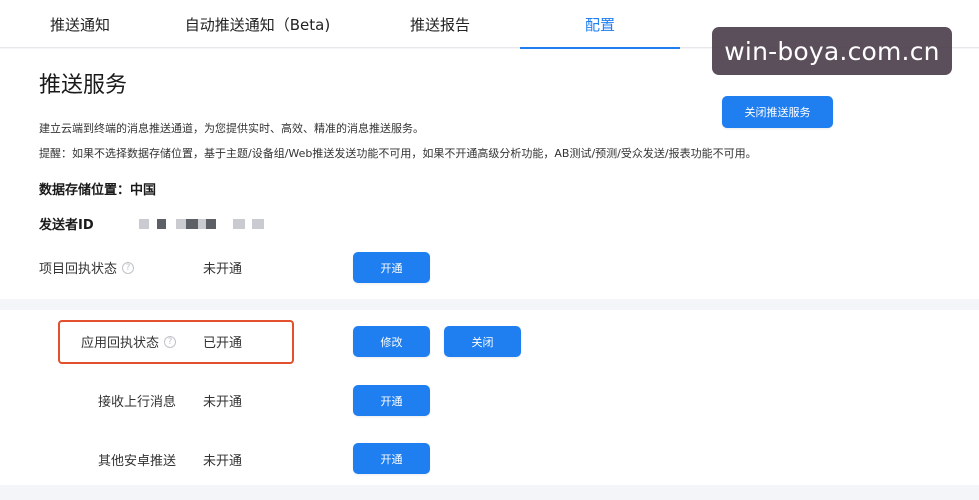 This screenshot has height=500, width=979. What do you see at coordinates (78, 269) in the screenshot?
I see `project-receipt-text: 项目回执状态` at bounding box center [78, 269].